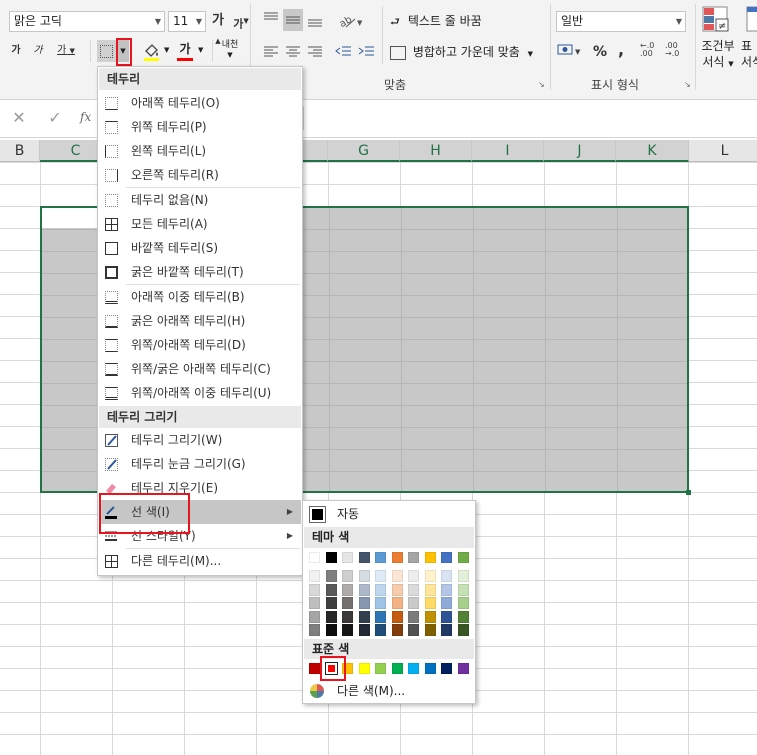  What do you see at coordinates (200, 345) in the screenshot?
I see `menu-item-top-bottom-border: 위쪽/아래쪽 테두리(D)` at bounding box center [200, 345].